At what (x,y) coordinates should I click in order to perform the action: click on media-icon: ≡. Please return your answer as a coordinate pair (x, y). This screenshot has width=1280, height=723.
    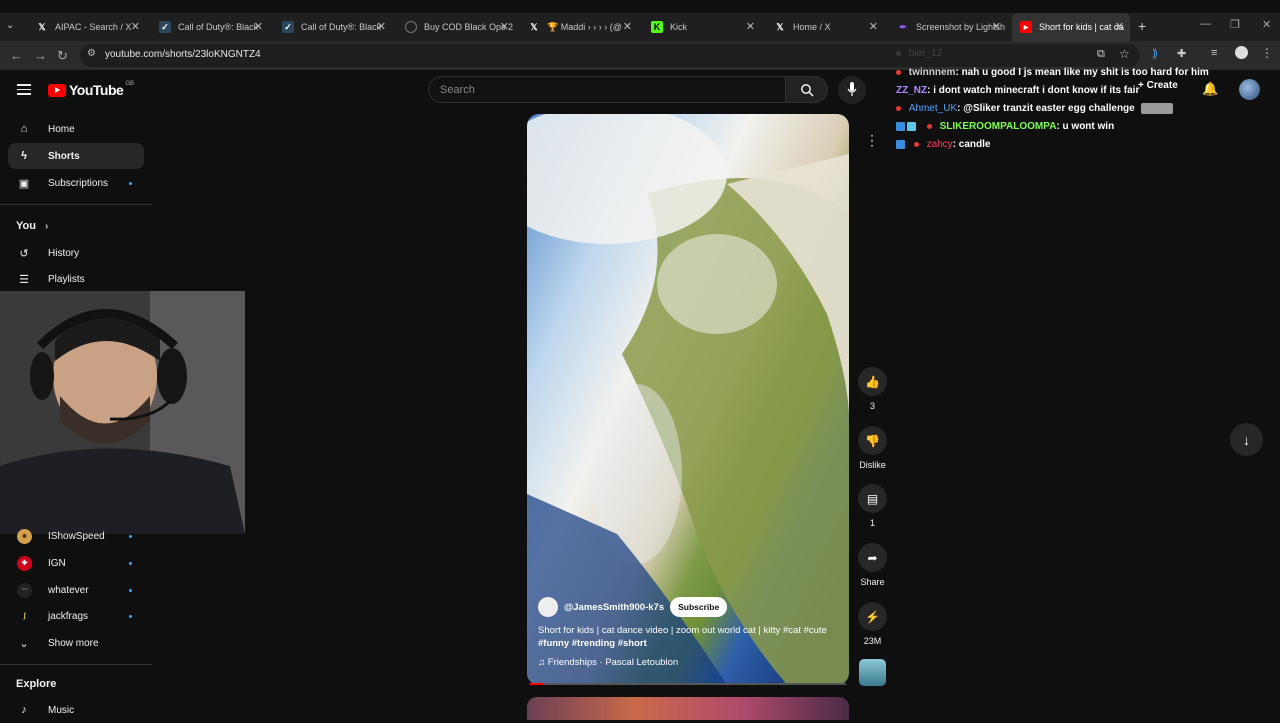
    Looking at the image, I should click on (1214, 53).